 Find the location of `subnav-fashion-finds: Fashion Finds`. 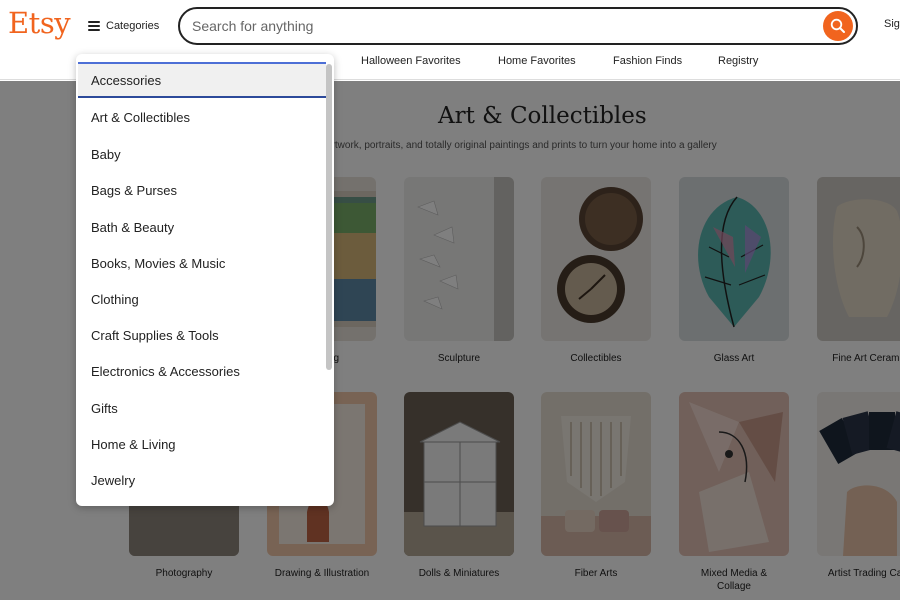

subnav-fashion-finds: Fashion Finds is located at coordinates (647, 61).